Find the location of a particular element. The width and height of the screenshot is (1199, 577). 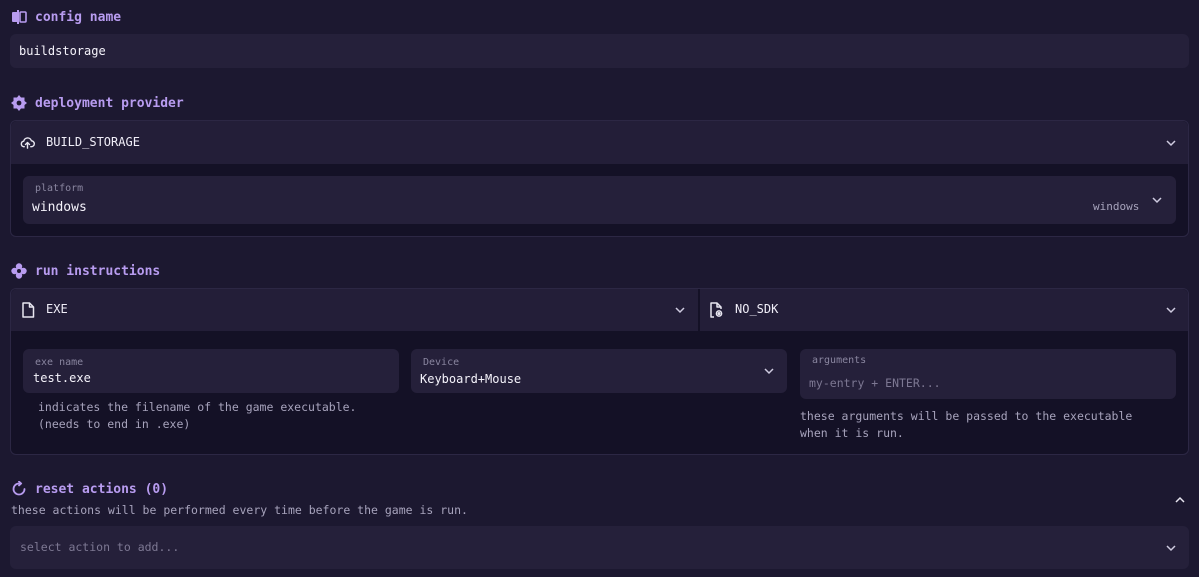

exe-name-label: exe name is located at coordinates (59, 362).